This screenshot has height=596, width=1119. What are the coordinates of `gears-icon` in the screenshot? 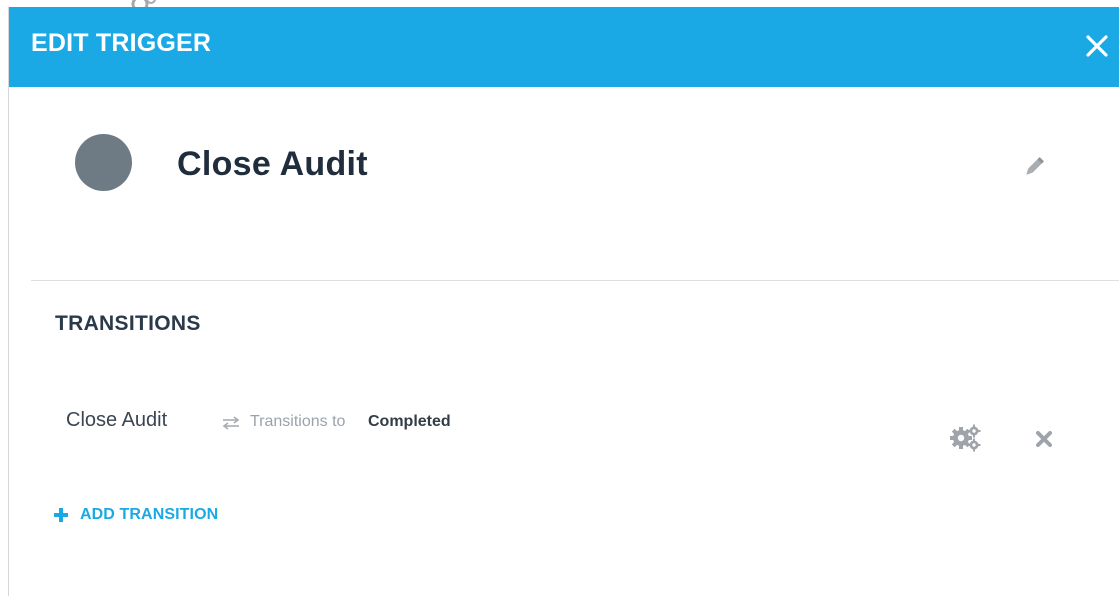 It's located at (965, 438).